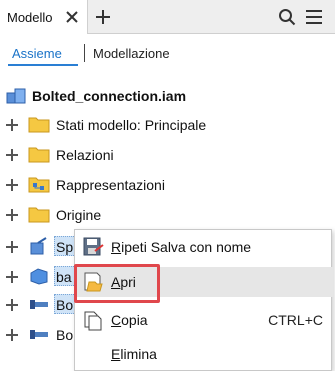  What do you see at coordinates (116, 320) in the screenshot?
I see `menu-mnemonic: C` at bounding box center [116, 320].